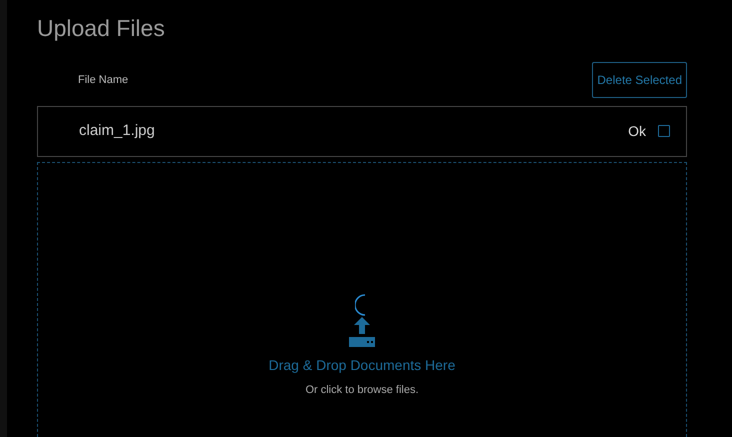 This screenshot has height=437, width=732. What do you see at coordinates (101, 28) in the screenshot?
I see `page-title: Upload Files` at bounding box center [101, 28].